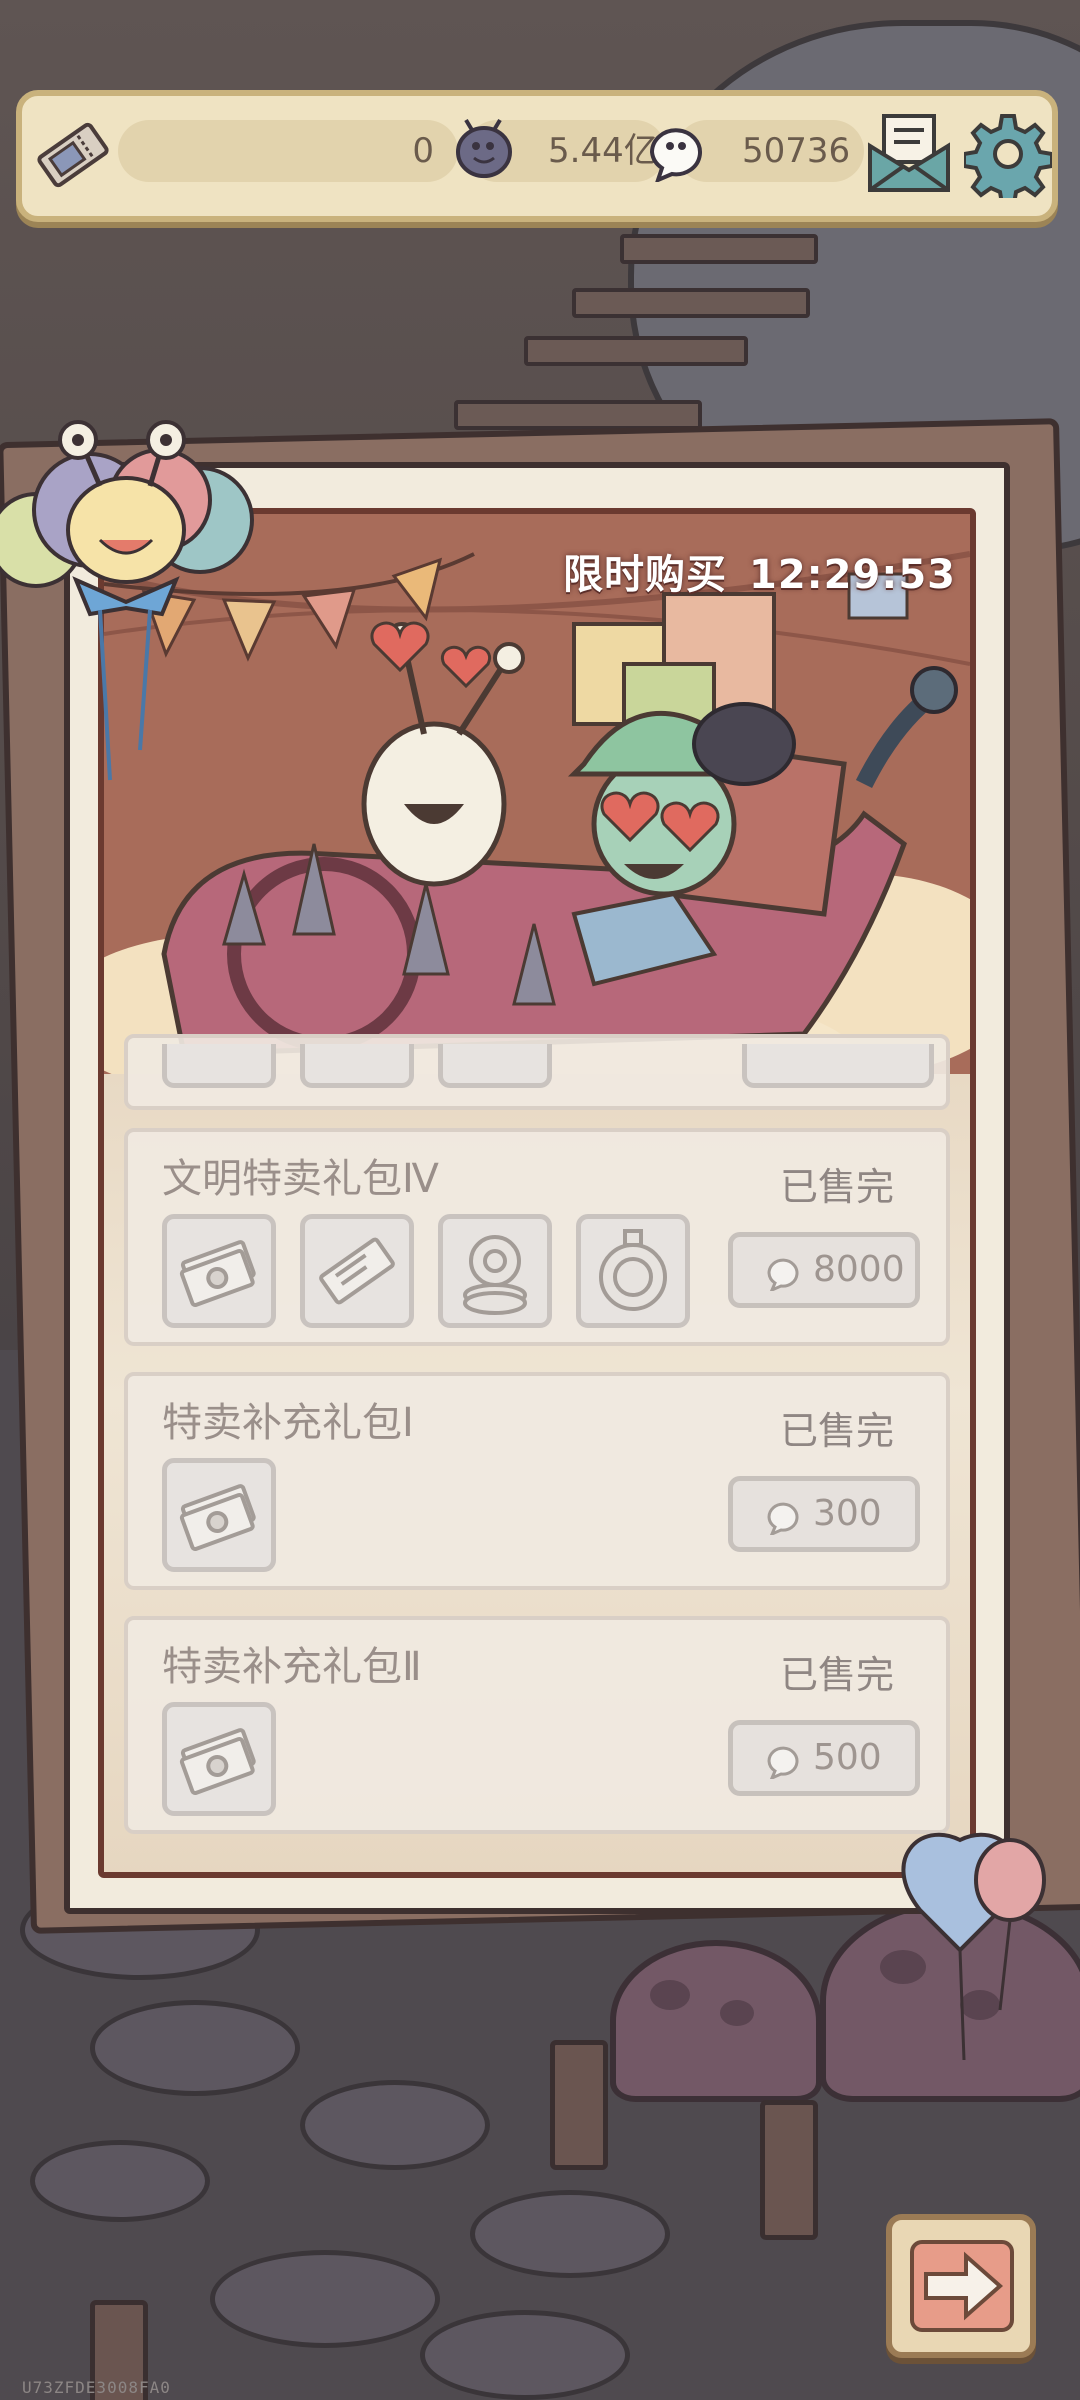  What do you see at coordinates (1008, 158) in the screenshot?
I see `gear-icon` at bounding box center [1008, 158].